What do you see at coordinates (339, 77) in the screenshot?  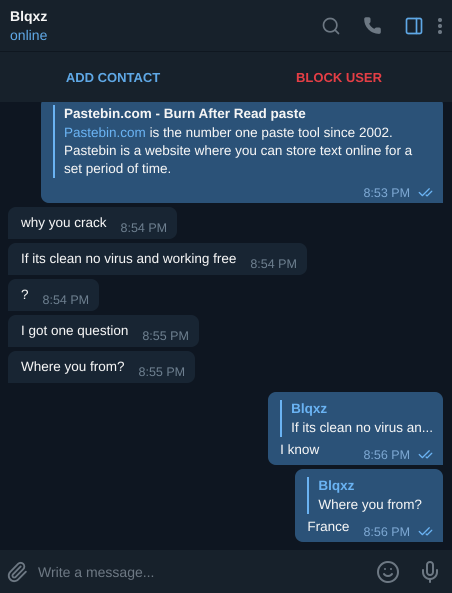 I see `block-user-button: BLOCK USER` at bounding box center [339, 77].